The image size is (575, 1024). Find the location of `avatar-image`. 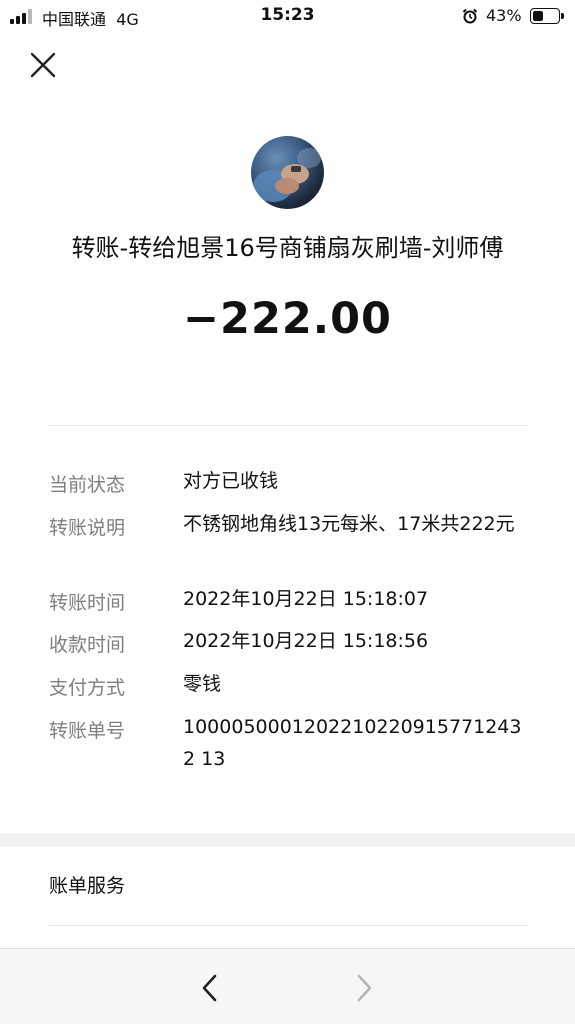

avatar-image is located at coordinates (287, 175).